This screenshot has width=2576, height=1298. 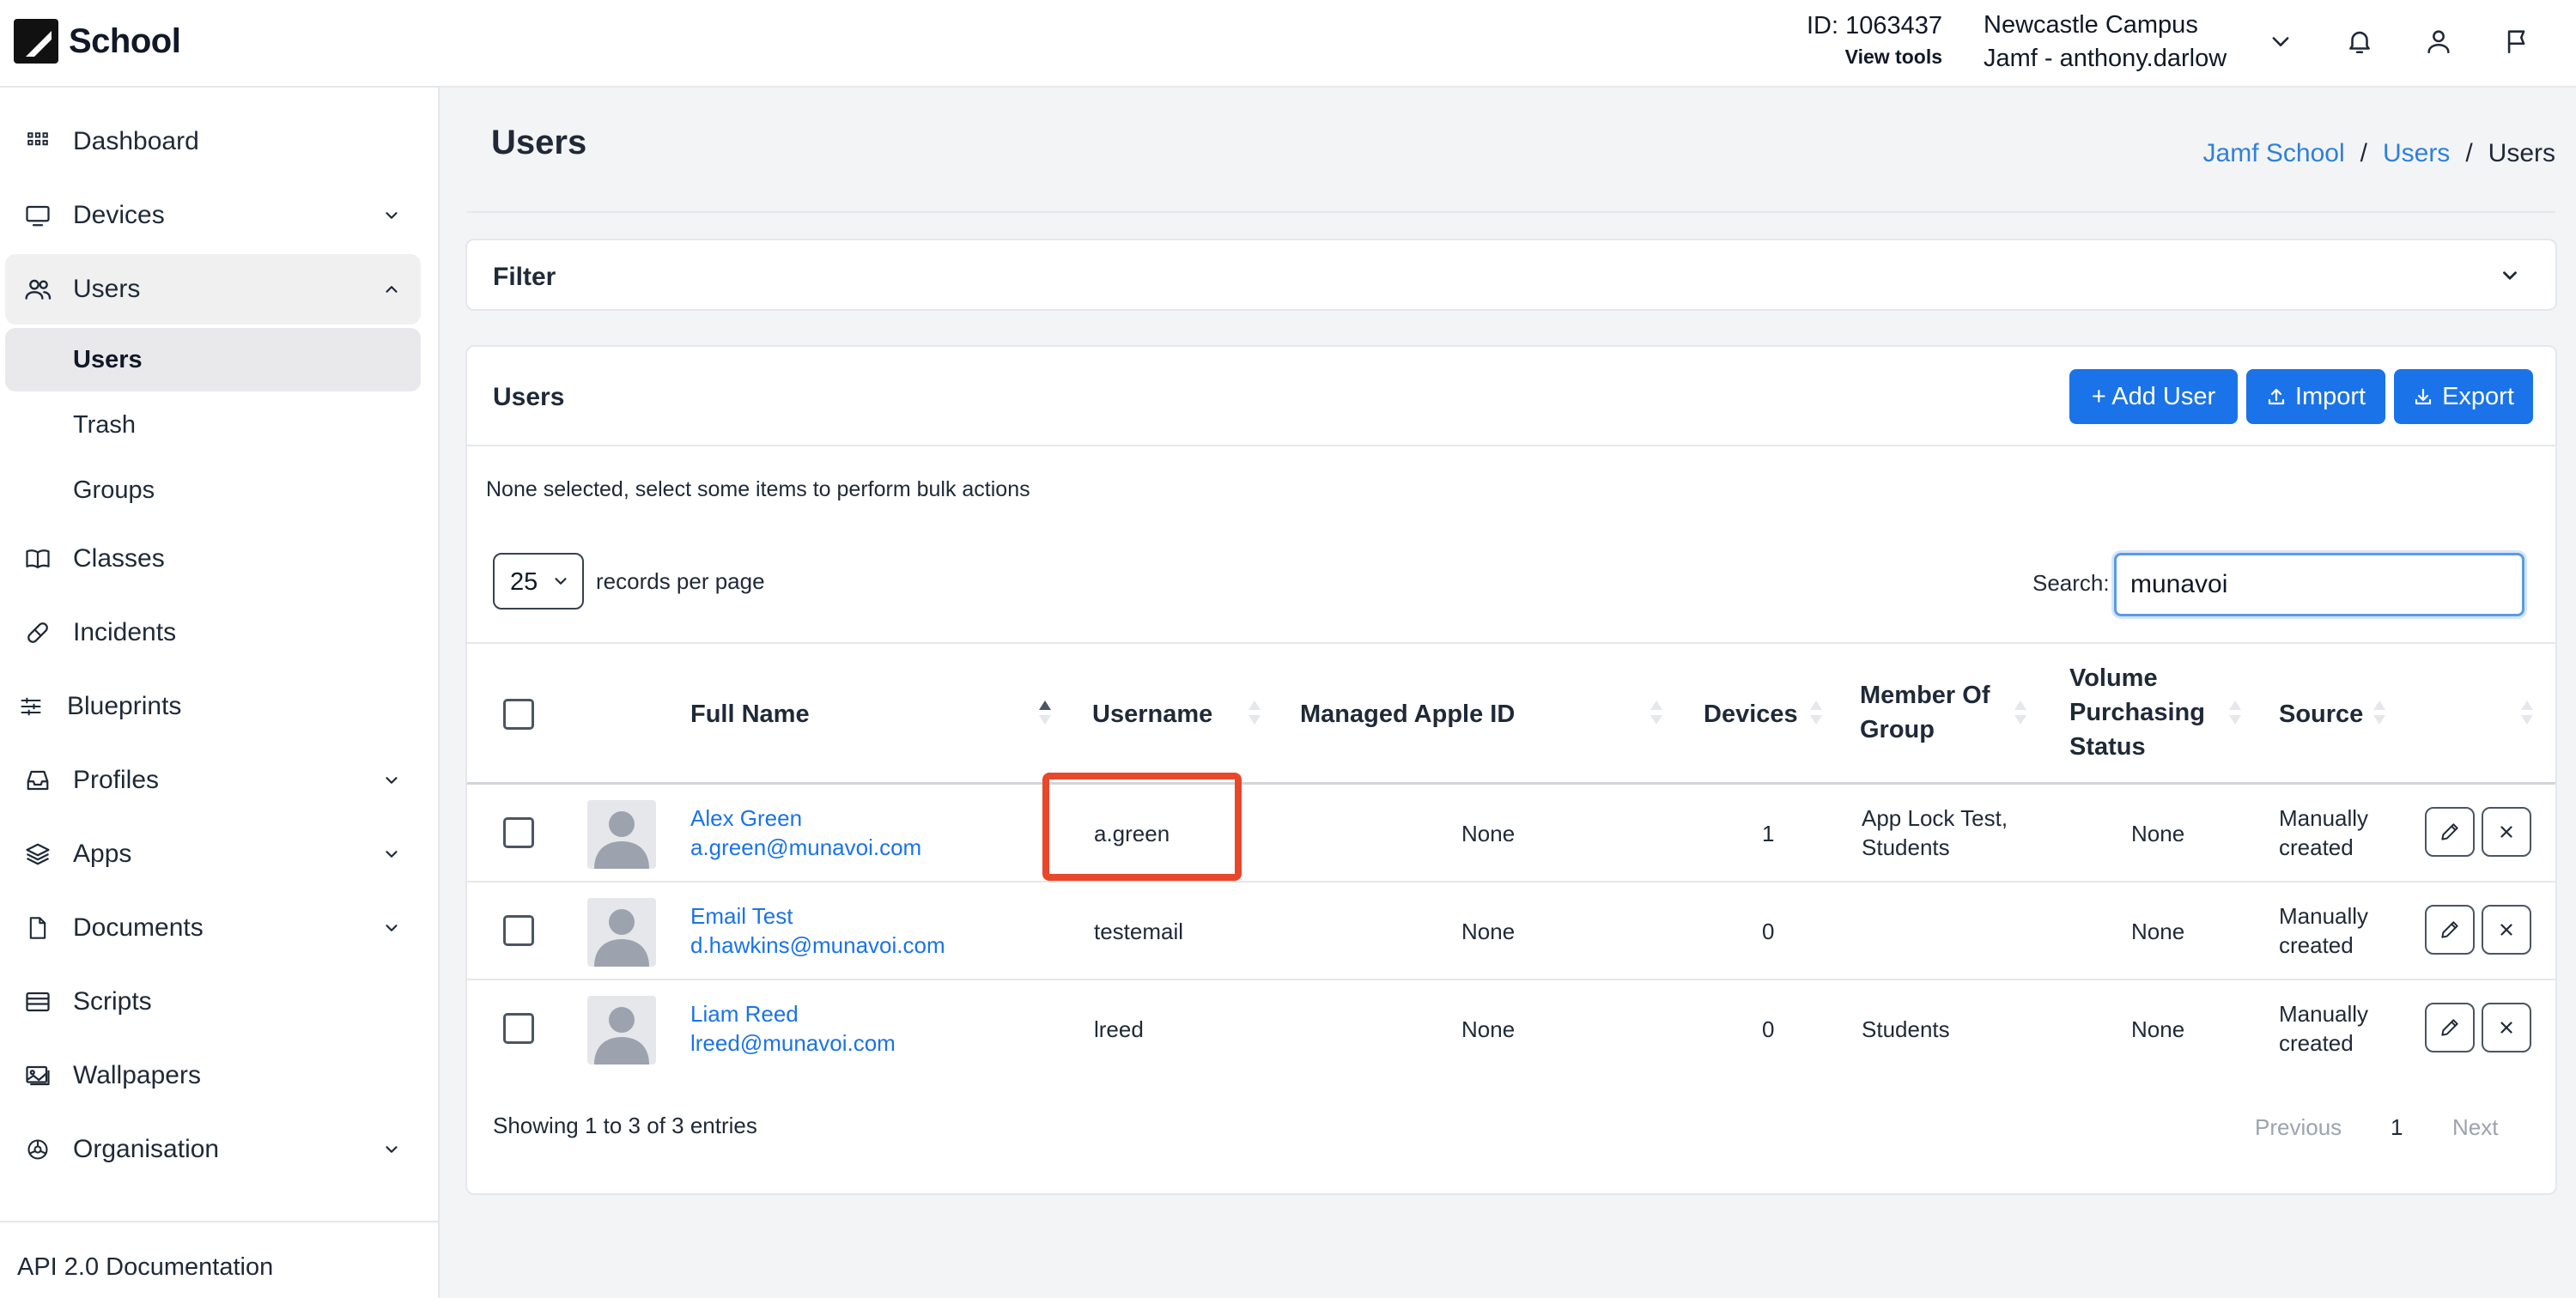 What do you see at coordinates (817, 916) in the screenshot?
I see `user-full-name: Email Test` at bounding box center [817, 916].